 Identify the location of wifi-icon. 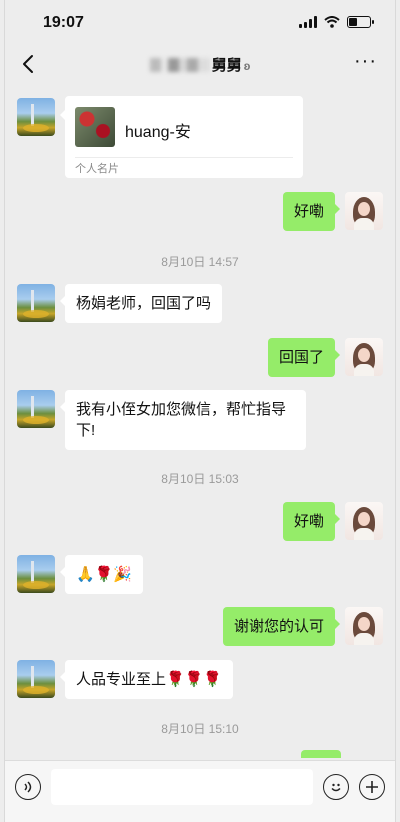
(332, 22).